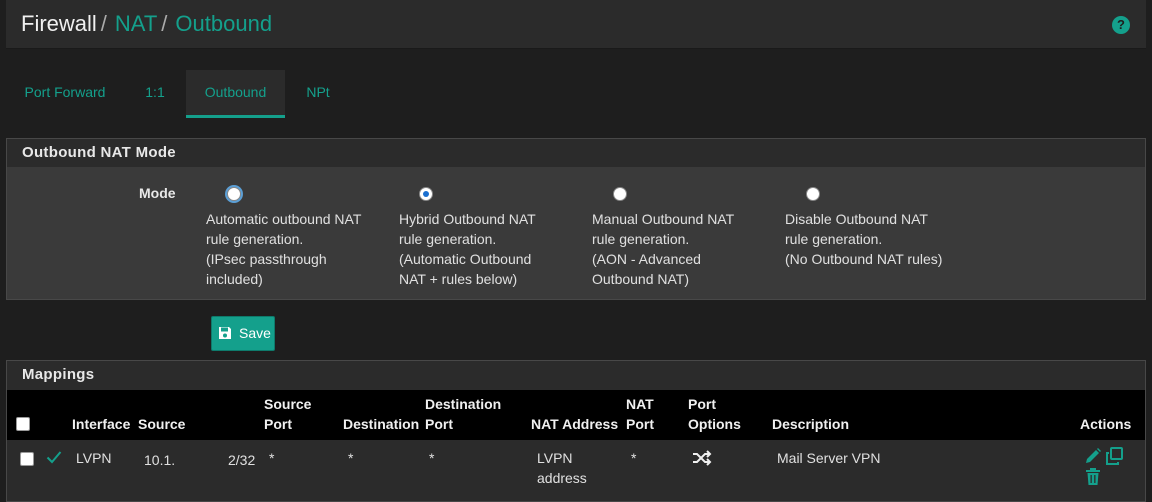 This screenshot has height=502, width=1152. I want to click on cell-destination-port: *, so click(432, 458).